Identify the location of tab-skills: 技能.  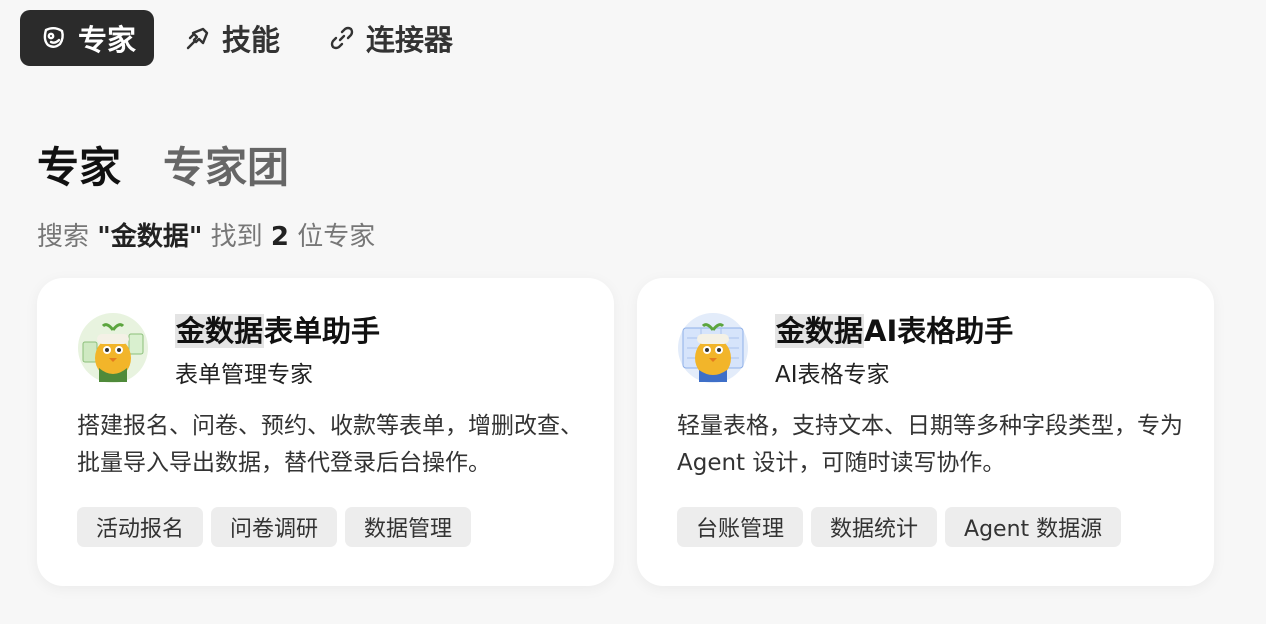
(231, 38).